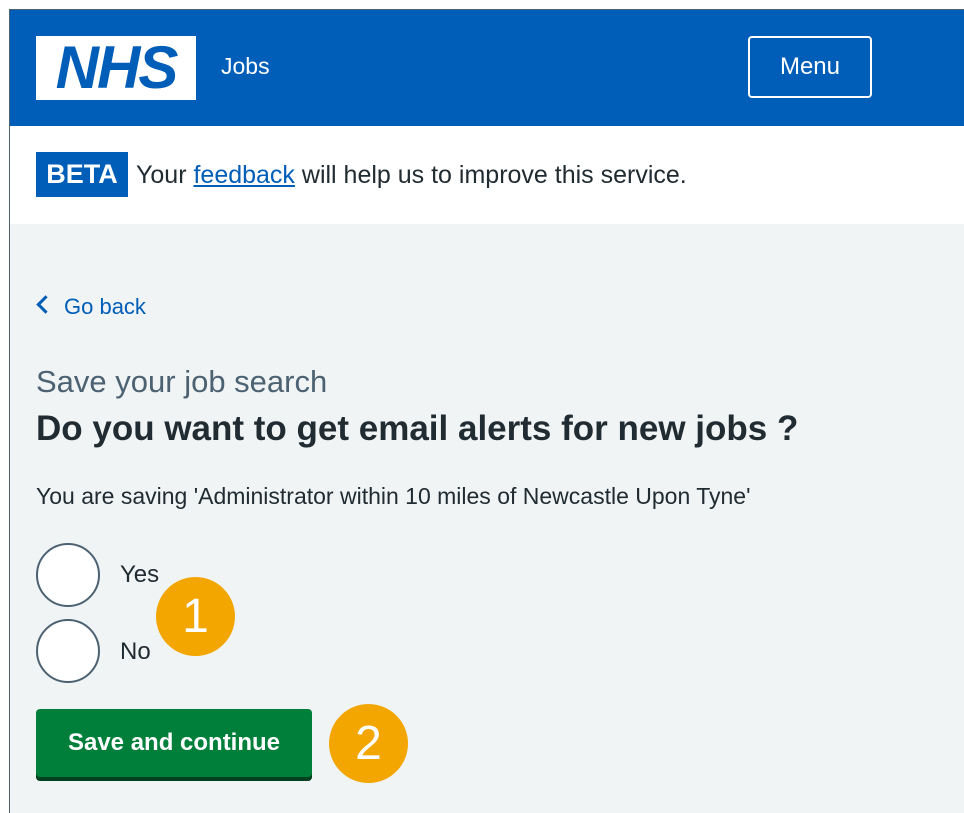 This screenshot has width=964, height=813. Describe the element at coordinates (139, 575) in the screenshot. I see `radio-yes-label: Yes` at that location.